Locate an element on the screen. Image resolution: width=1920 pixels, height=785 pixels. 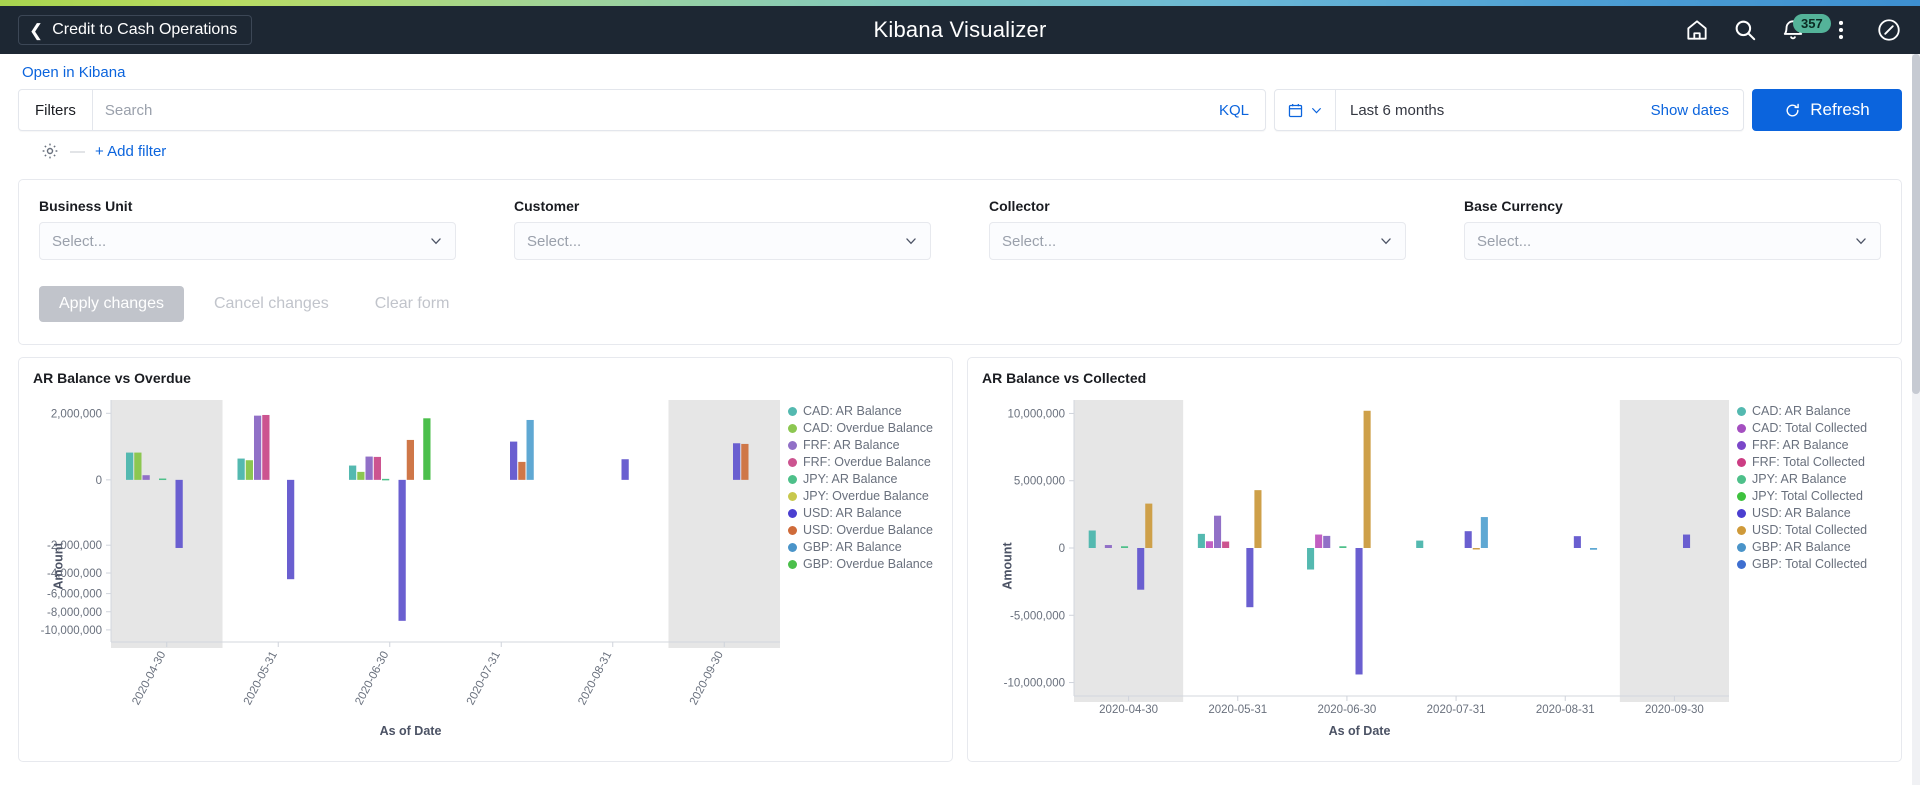
filters-button: Filters is located at coordinates (56, 110).